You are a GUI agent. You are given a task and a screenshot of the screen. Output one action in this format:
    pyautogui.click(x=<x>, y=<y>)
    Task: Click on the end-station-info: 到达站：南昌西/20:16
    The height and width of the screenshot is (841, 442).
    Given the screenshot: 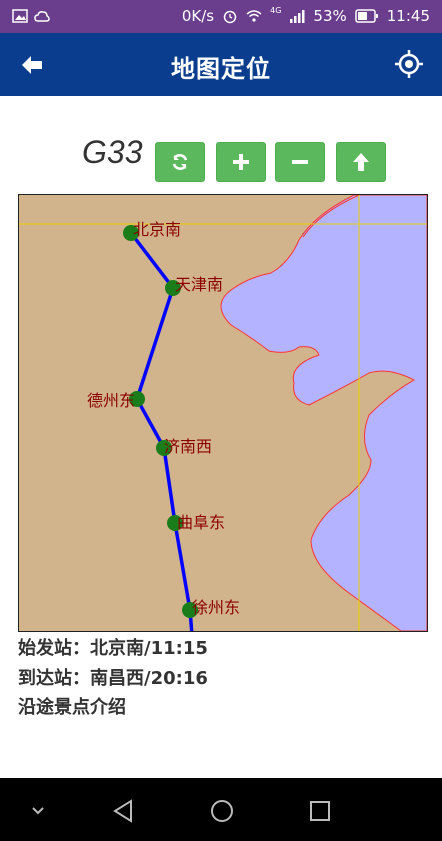 What is the action you would take?
    pyautogui.click(x=113, y=678)
    